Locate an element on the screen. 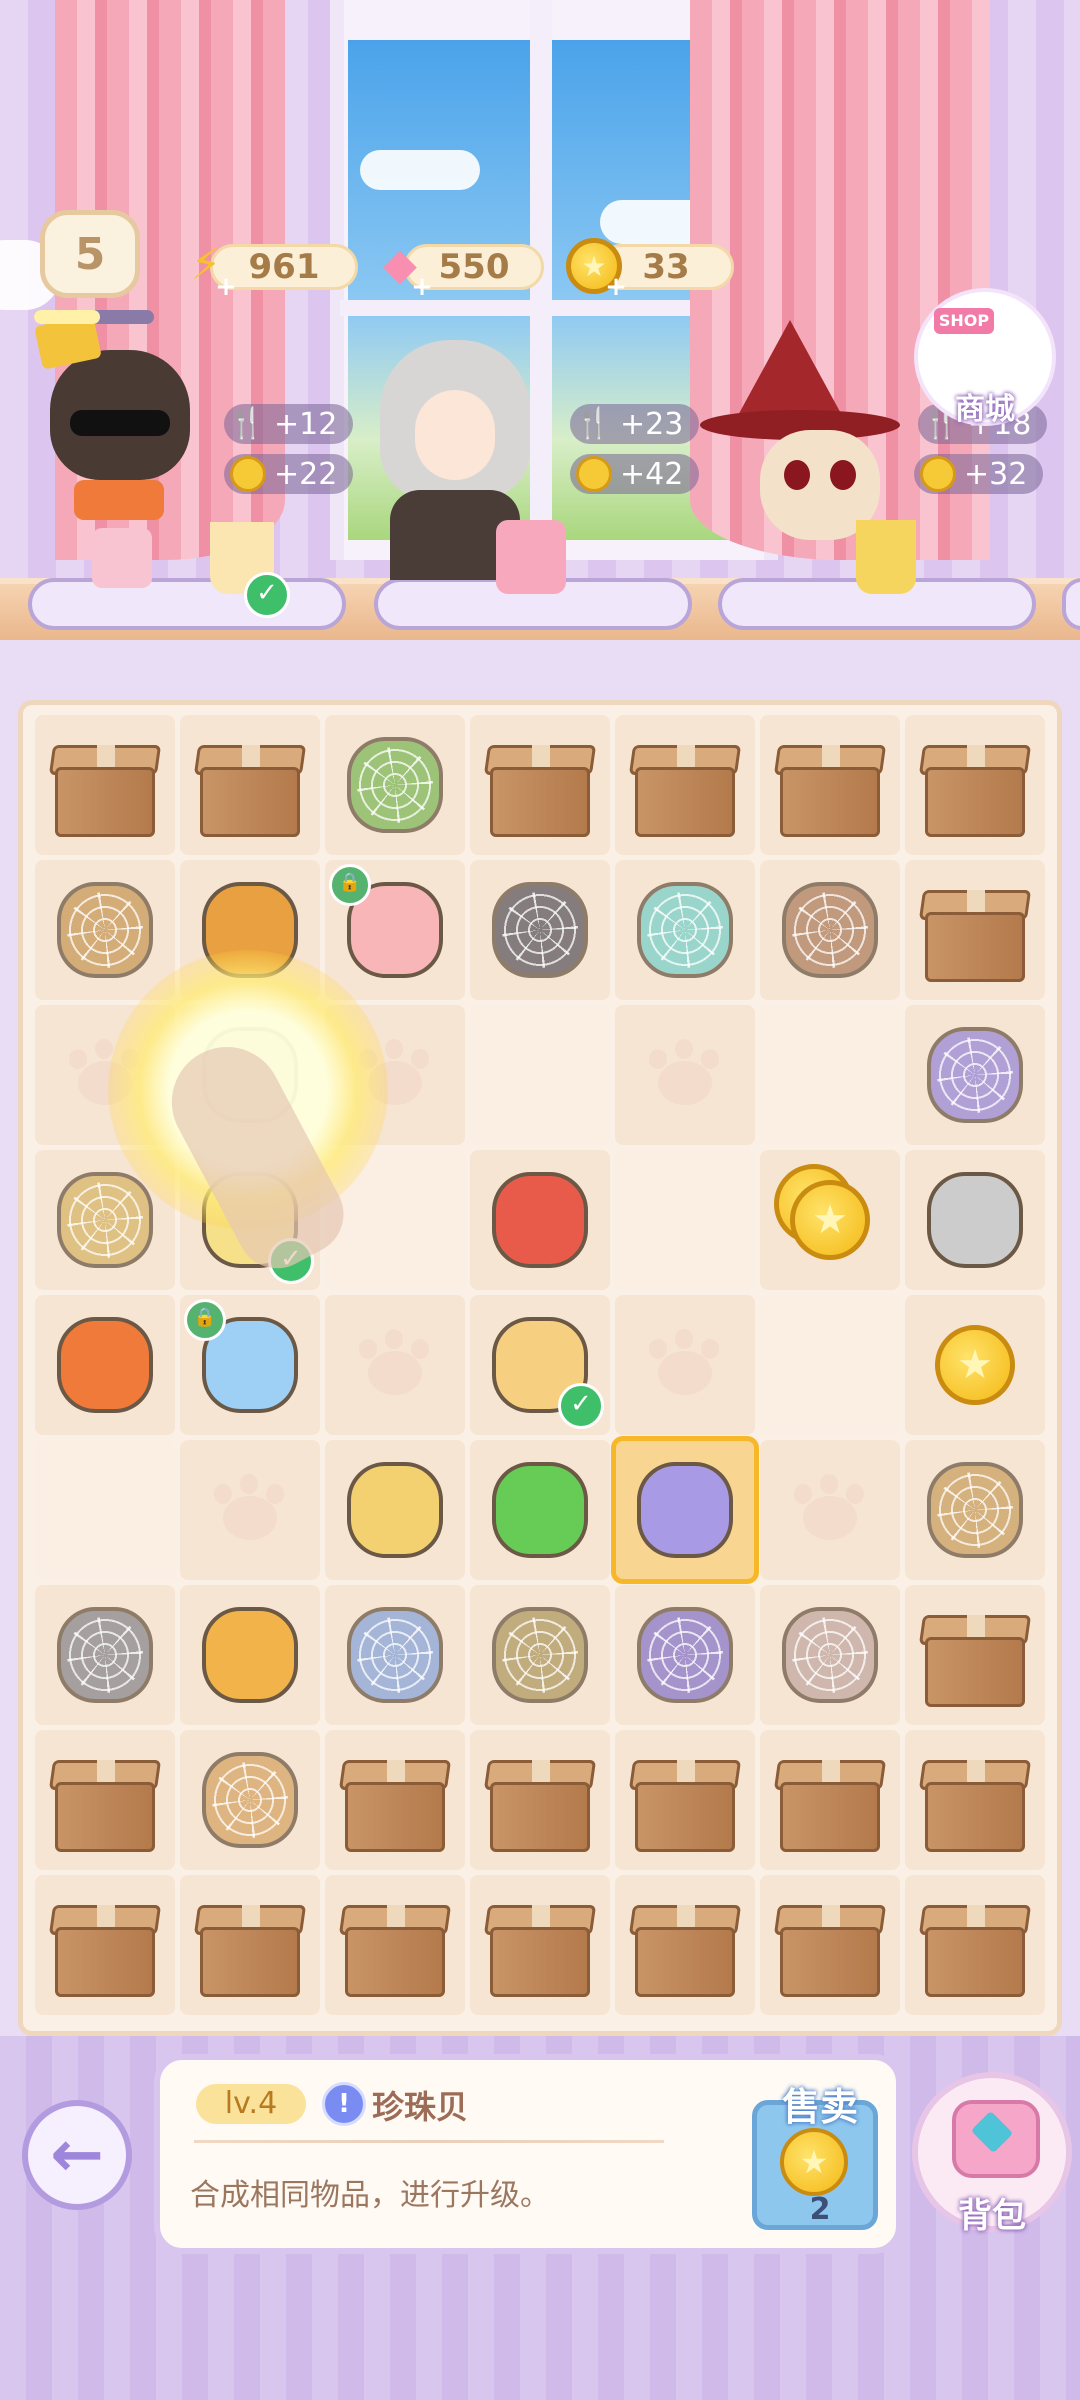  board-cell-hamster-taco is located at coordinates (250, 1655).